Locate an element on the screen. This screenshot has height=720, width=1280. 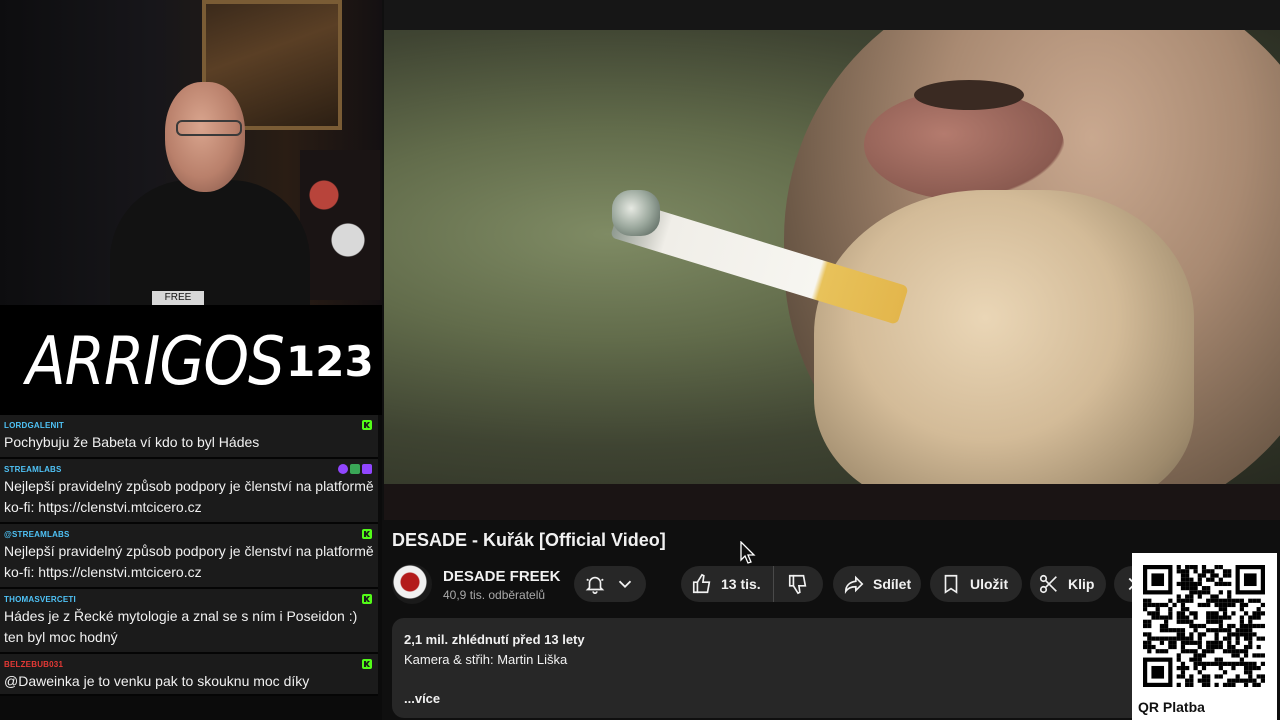
like-dislike-group: 13 tis. is located at coordinates (752, 584).